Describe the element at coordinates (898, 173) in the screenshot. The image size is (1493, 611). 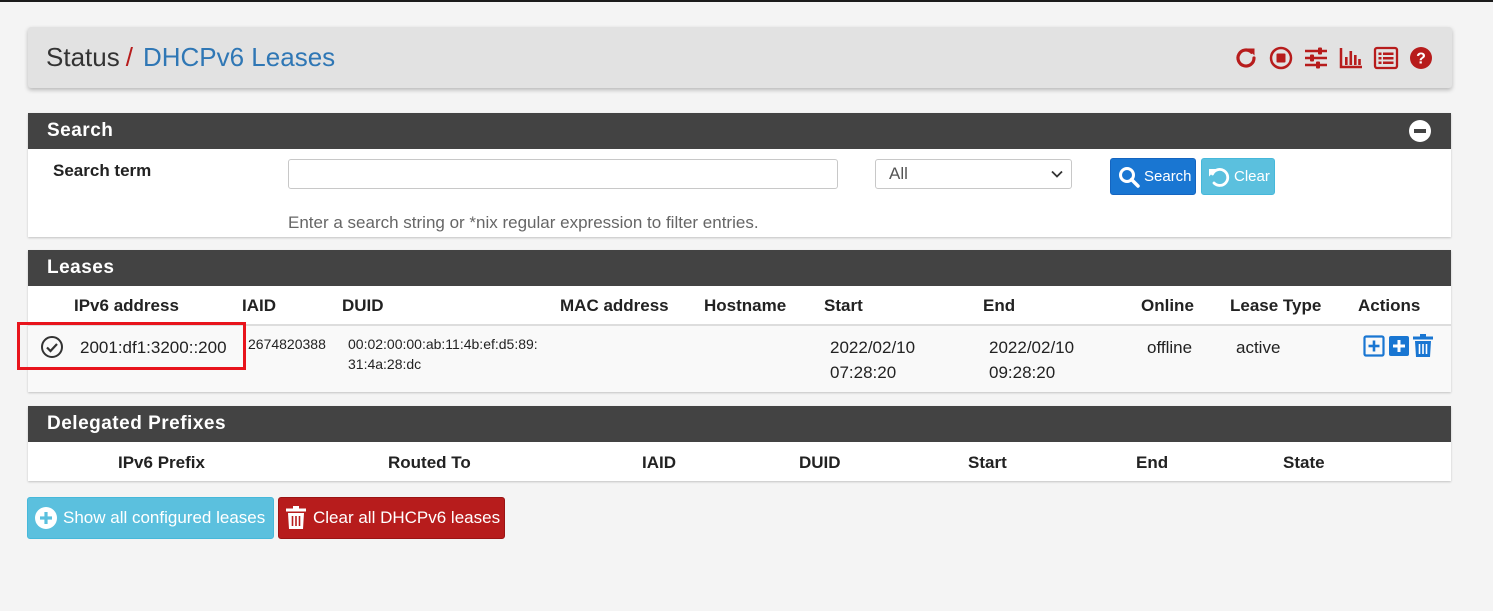
I see `search-field-select-value: All` at that location.